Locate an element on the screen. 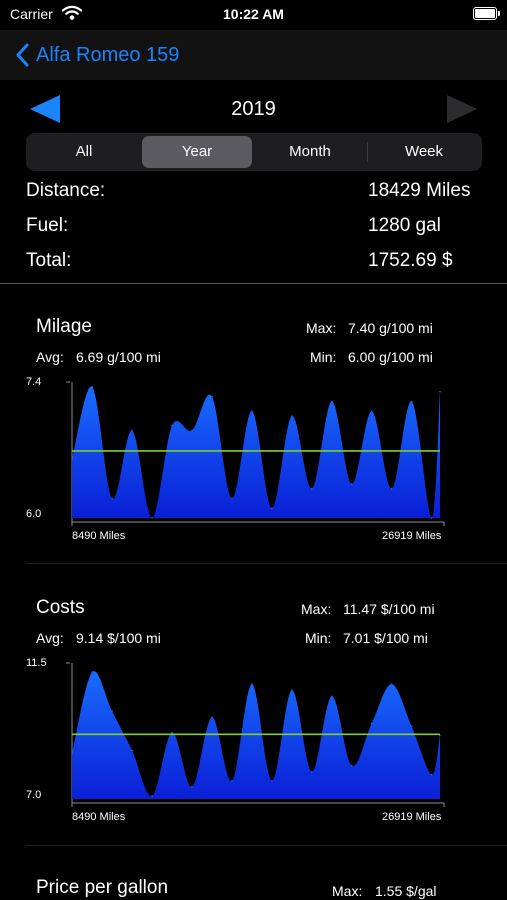  battery-icon is located at coordinates (486, 13).